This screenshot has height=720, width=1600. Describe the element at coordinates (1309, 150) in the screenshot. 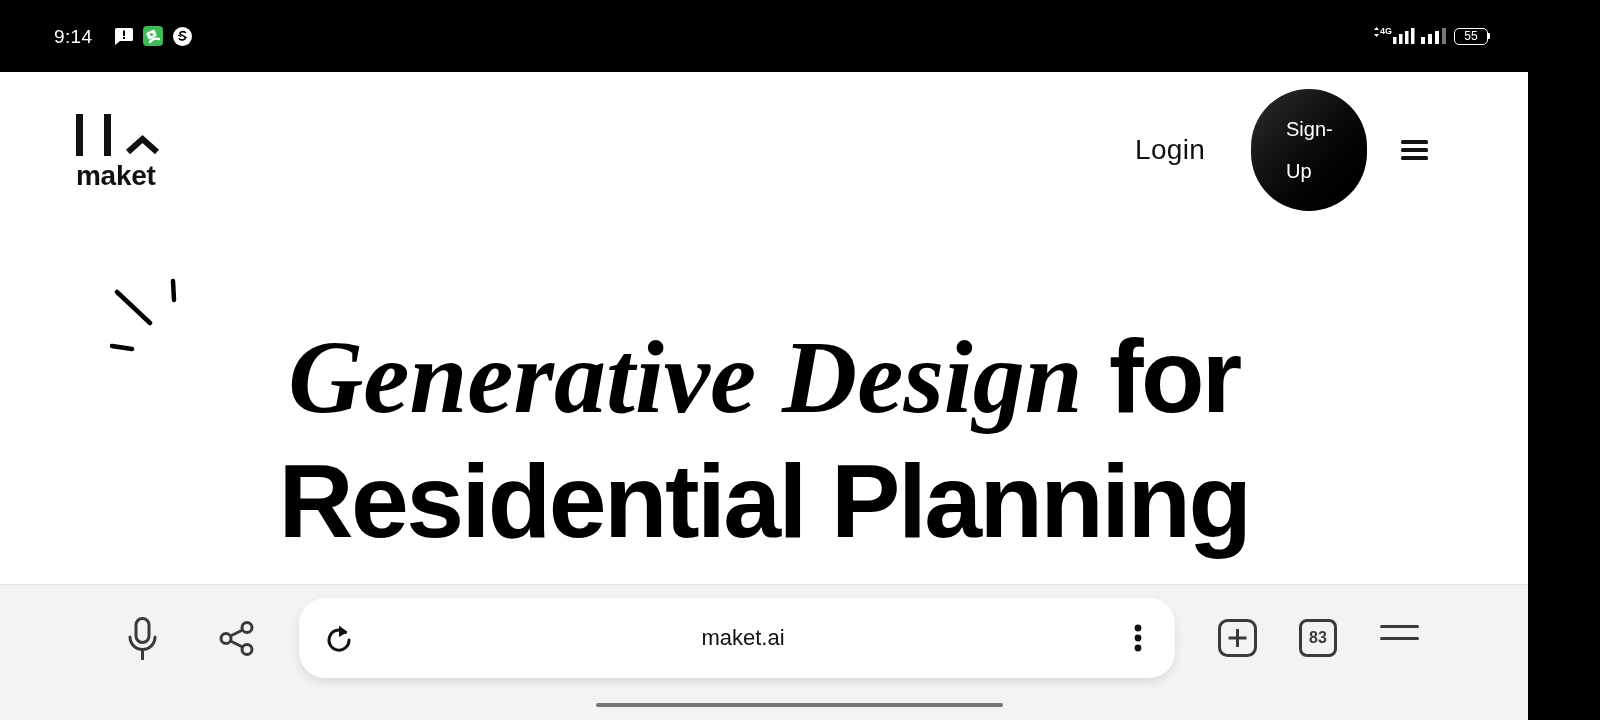

I see `sign-up-button: Sign-Up` at that location.